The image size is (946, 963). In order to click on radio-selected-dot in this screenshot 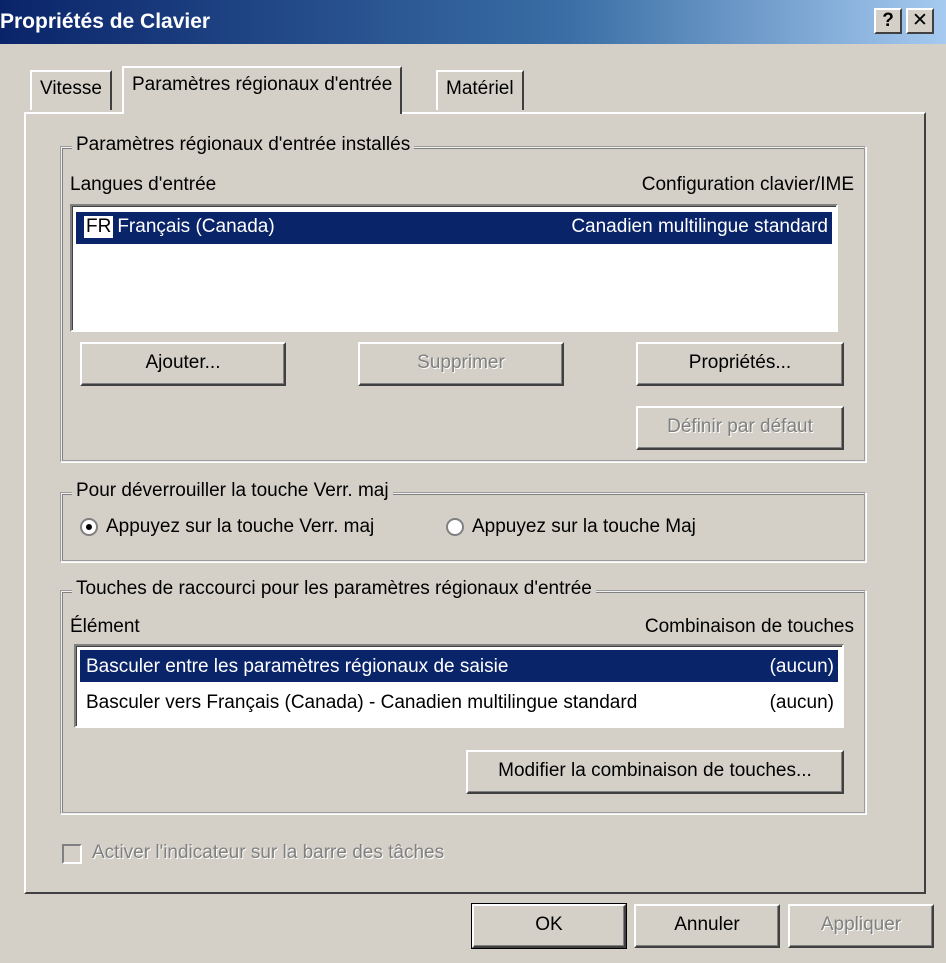, I will do `click(89, 527)`.